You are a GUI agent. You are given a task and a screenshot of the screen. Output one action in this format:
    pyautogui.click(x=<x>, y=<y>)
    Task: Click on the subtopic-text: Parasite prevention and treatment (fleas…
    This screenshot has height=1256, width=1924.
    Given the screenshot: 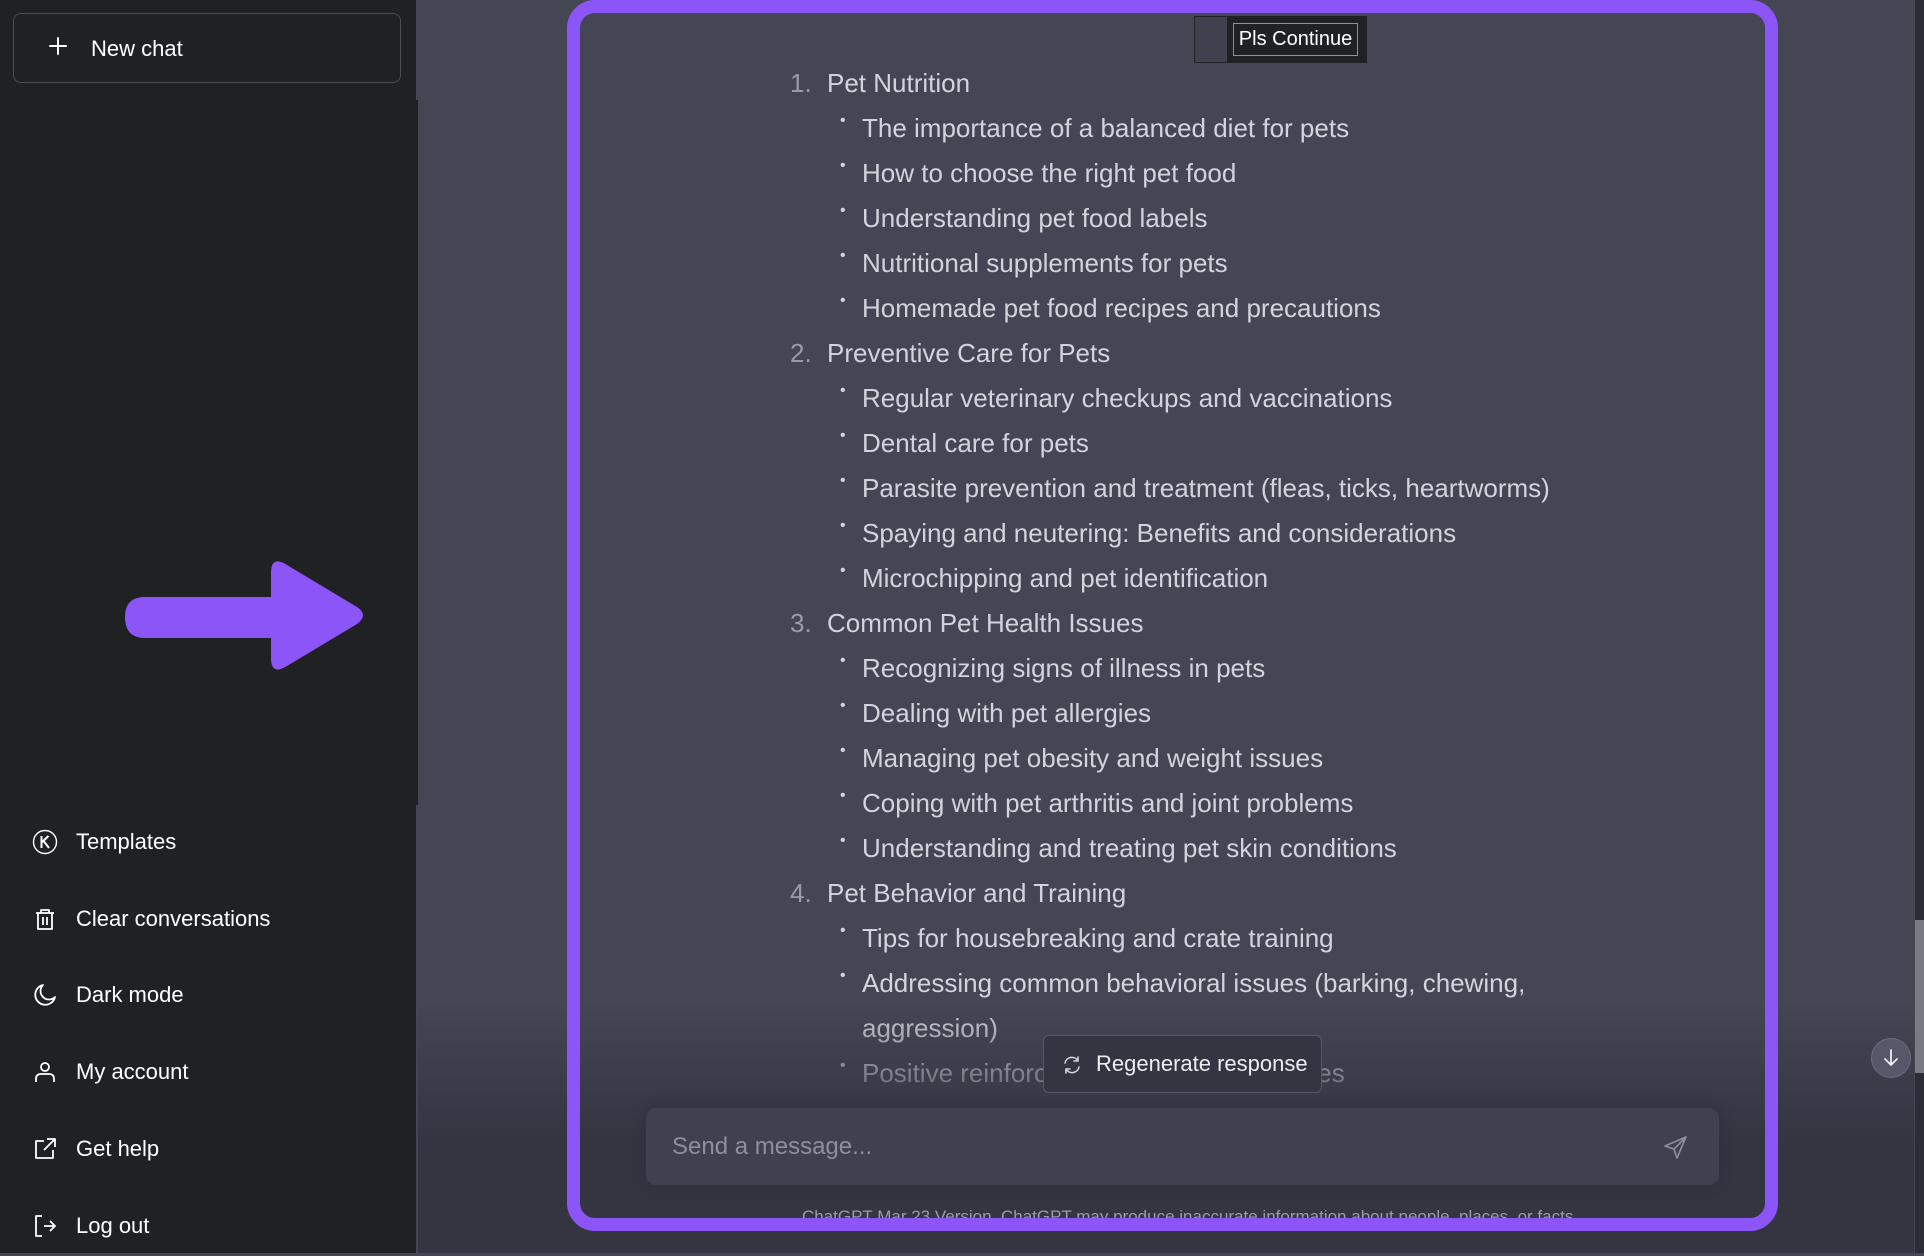 What is the action you would take?
    pyautogui.click(x=1206, y=488)
    